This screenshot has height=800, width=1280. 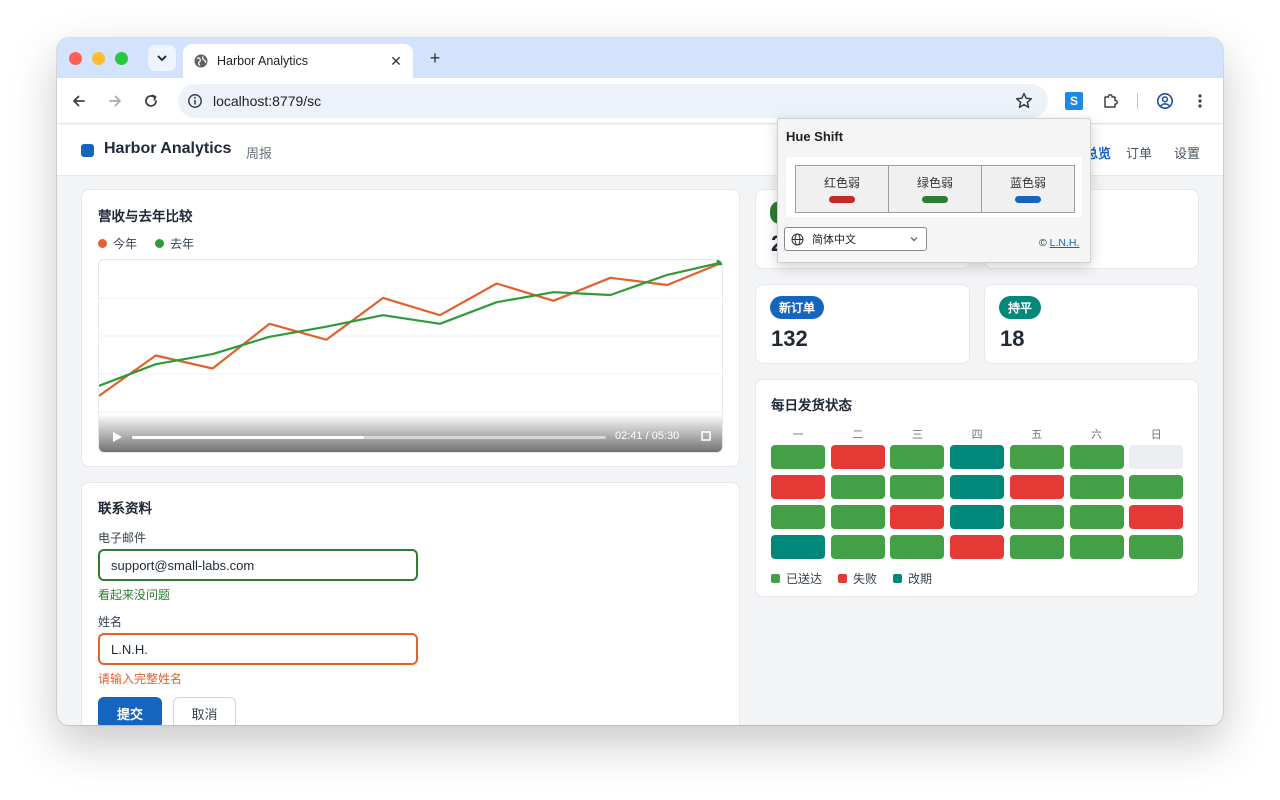 I want to click on mode-button-group: 红色弱 绿色弱 蓝色弱, so click(x=935, y=189).